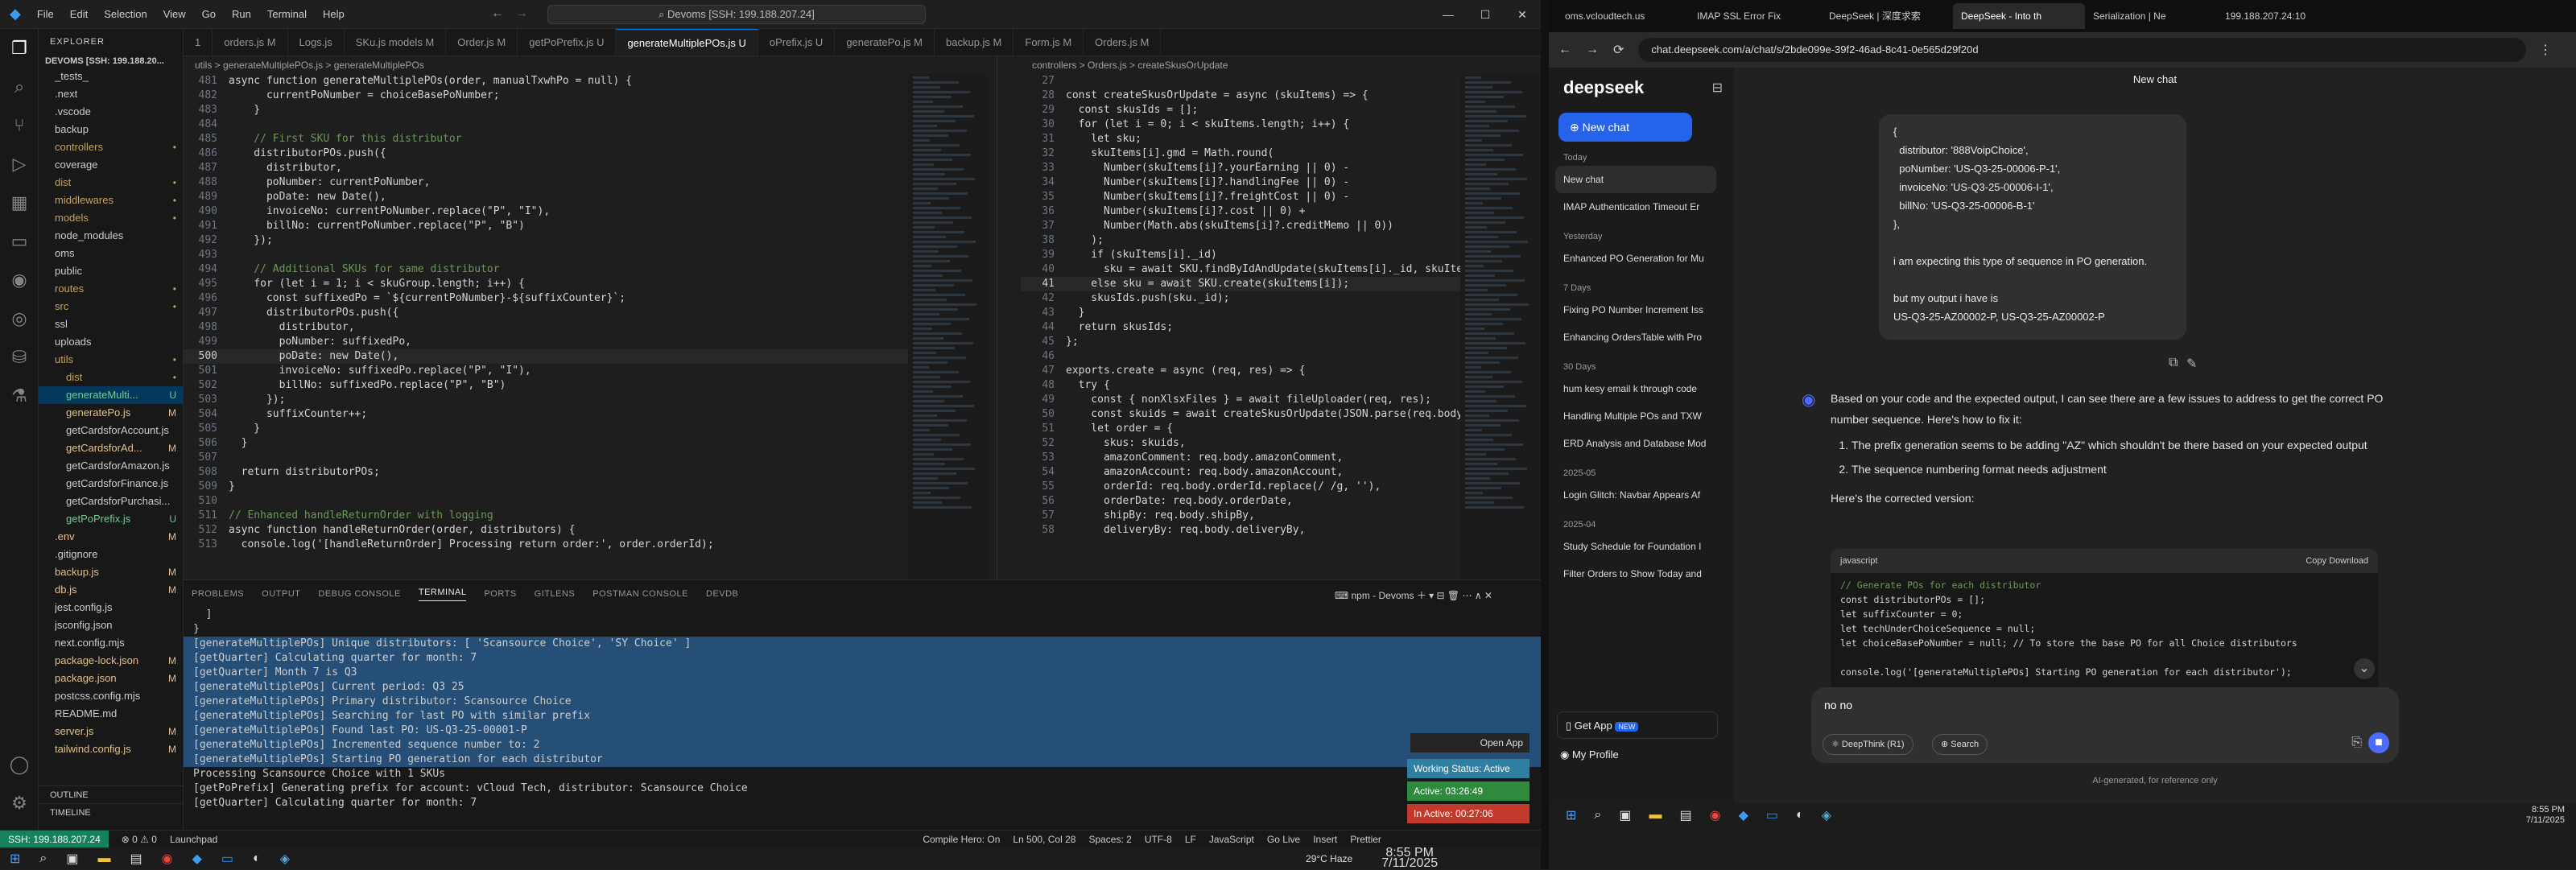 The height and width of the screenshot is (870, 2576). I want to click on deepthink-toggle: ⚛ DeepThink (R1), so click(1868, 744).